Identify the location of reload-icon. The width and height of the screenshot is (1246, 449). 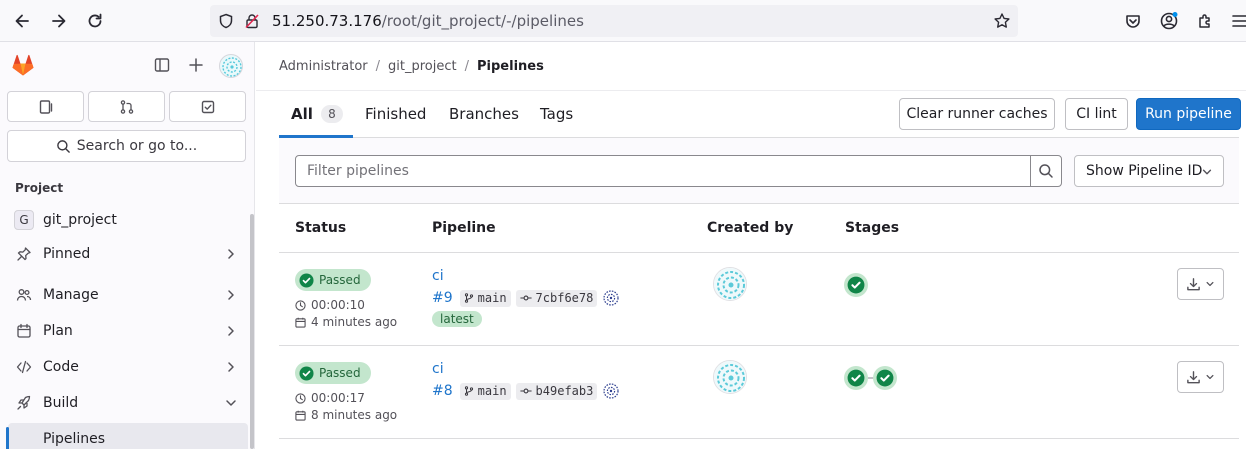
(95, 21).